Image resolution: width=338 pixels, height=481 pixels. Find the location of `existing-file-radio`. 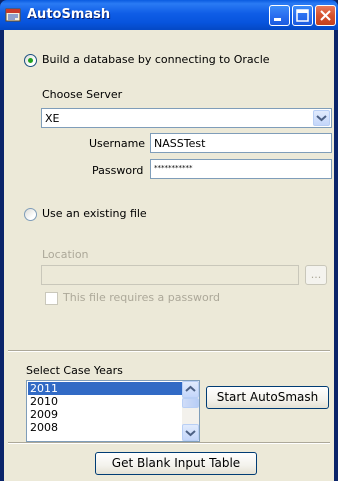

existing-file-radio is located at coordinates (30, 214).